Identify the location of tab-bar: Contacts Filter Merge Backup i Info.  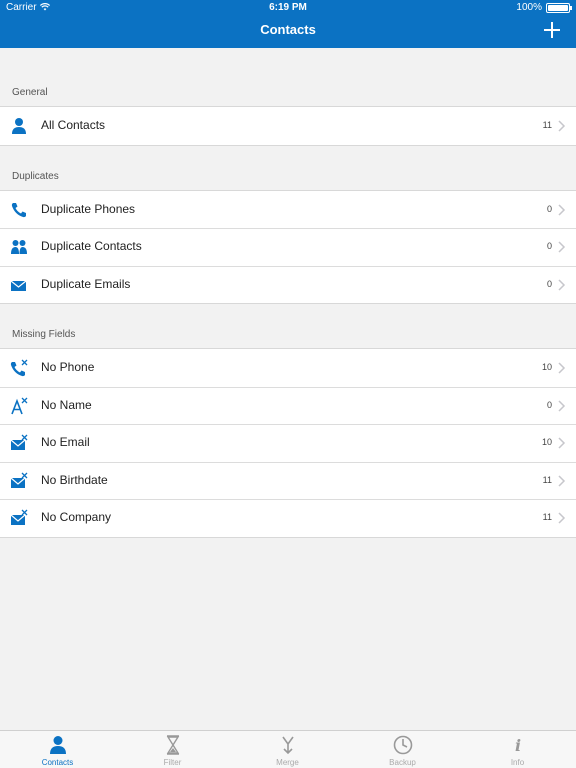
(288, 749).